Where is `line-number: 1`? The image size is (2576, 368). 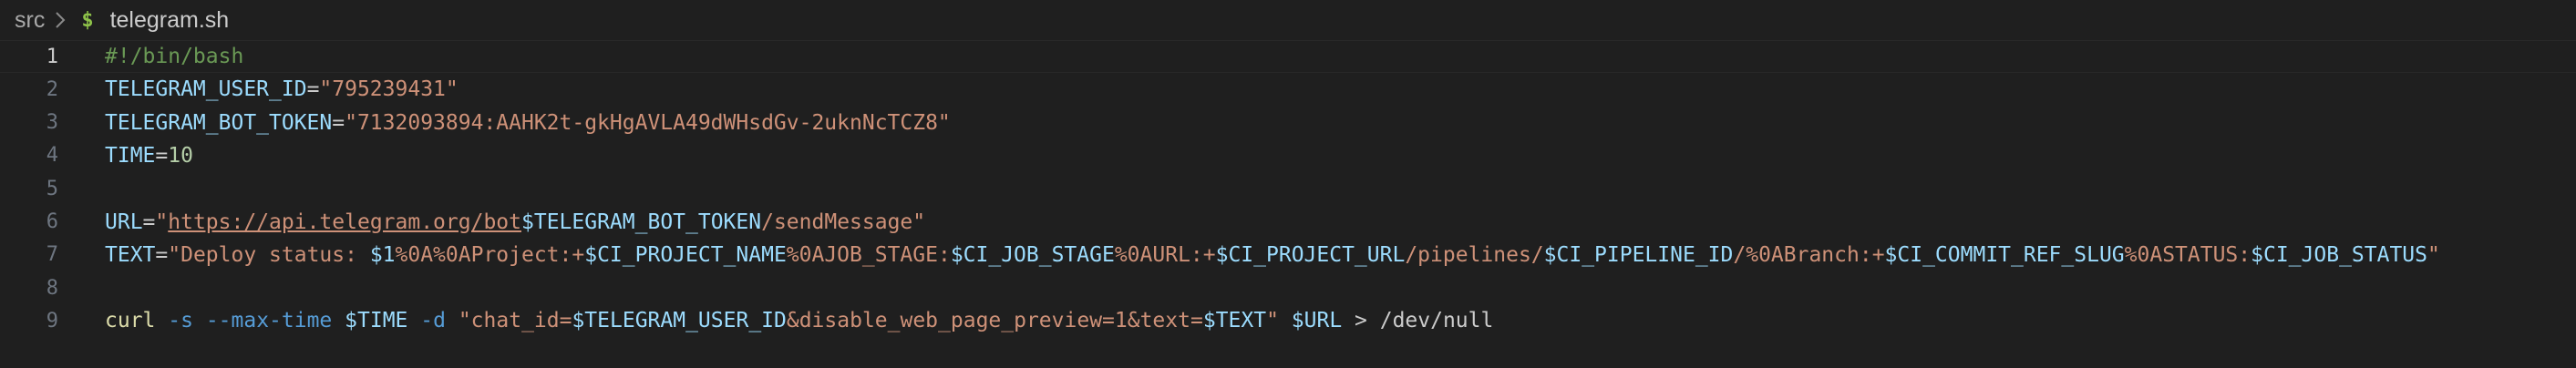 line-number: 1 is located at coordinates (52, 56).